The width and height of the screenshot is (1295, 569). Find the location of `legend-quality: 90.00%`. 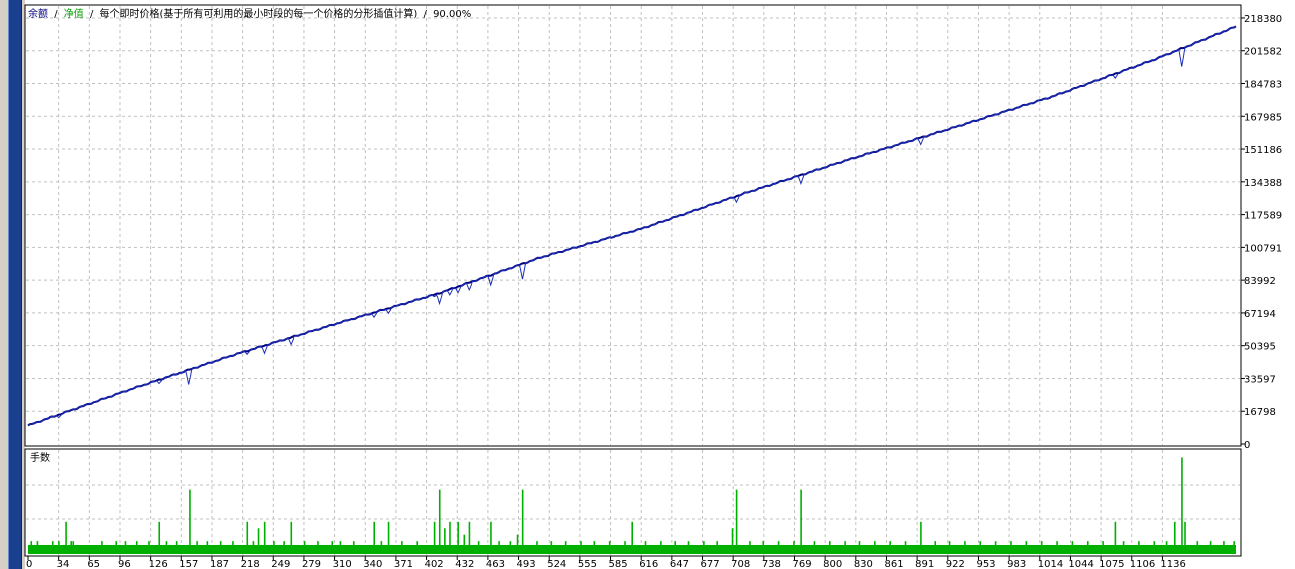

legend-quality: 90.00% is located at coordinates (452, 14).